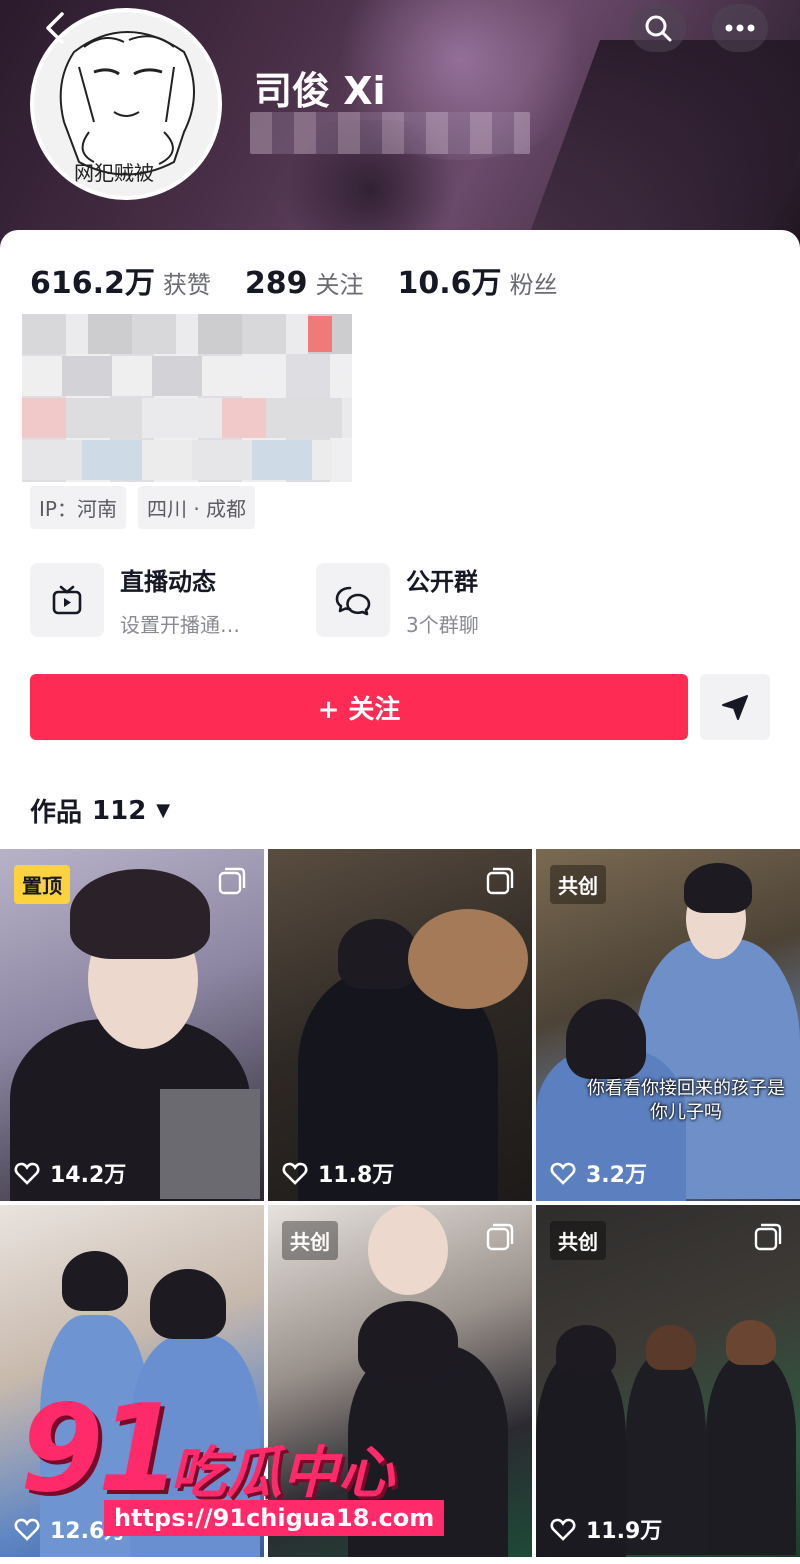 The width and height of the screenshot is (800, 1564). I want to click on video-likes-count: 3.2万, so click(616, 1175).